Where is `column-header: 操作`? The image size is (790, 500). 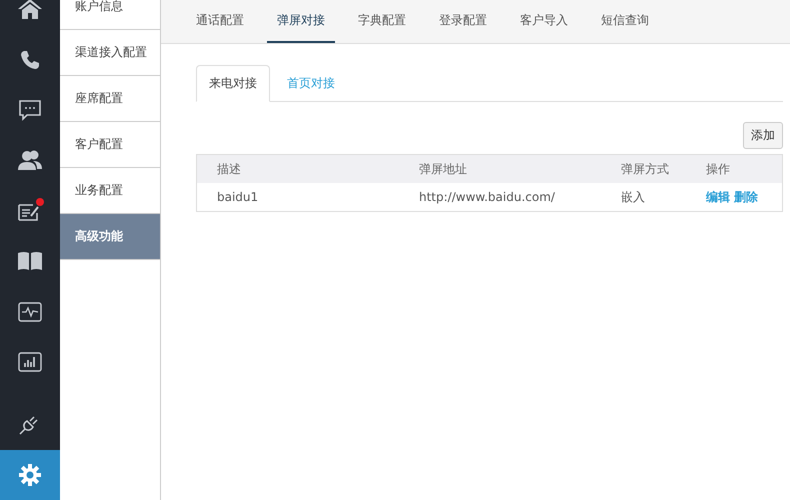 column-header: 操作 is located at coordinates (718, 169).